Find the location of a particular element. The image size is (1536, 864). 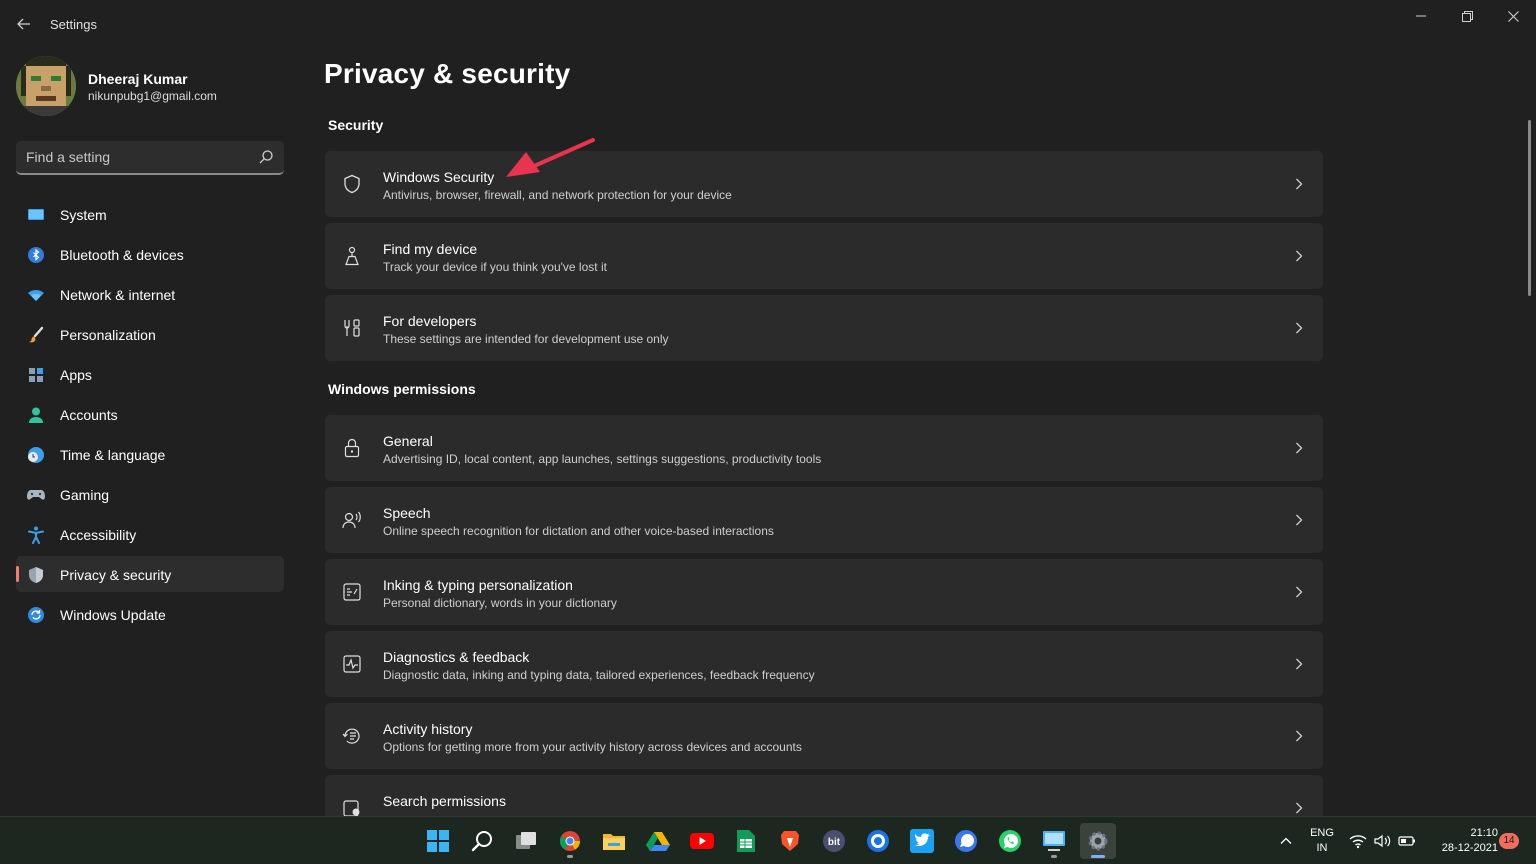

youtube-icon is located at coordinates (702, 841).